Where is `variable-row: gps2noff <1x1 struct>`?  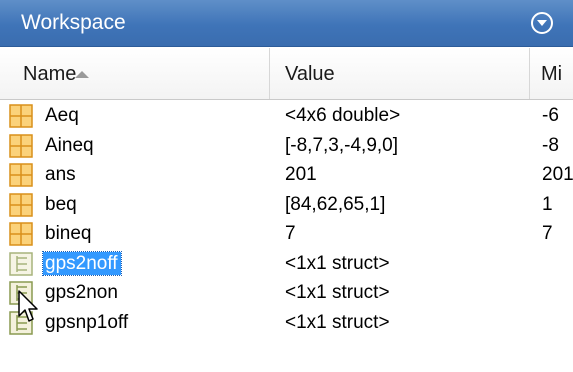 variable-row: gps2noff <1x1 struct> is located at coordinates (286, 264).